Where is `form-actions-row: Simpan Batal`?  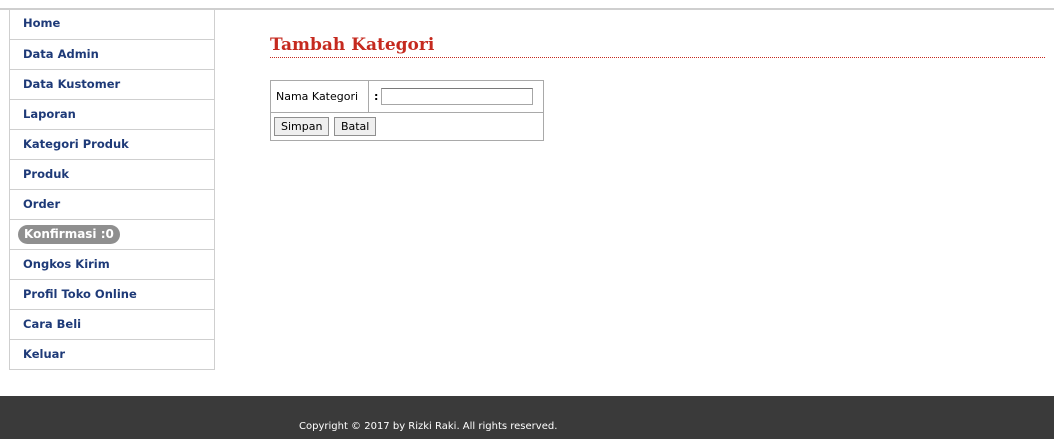
form-actions-row: Simpan Batal is located at coordinates (407, 126).